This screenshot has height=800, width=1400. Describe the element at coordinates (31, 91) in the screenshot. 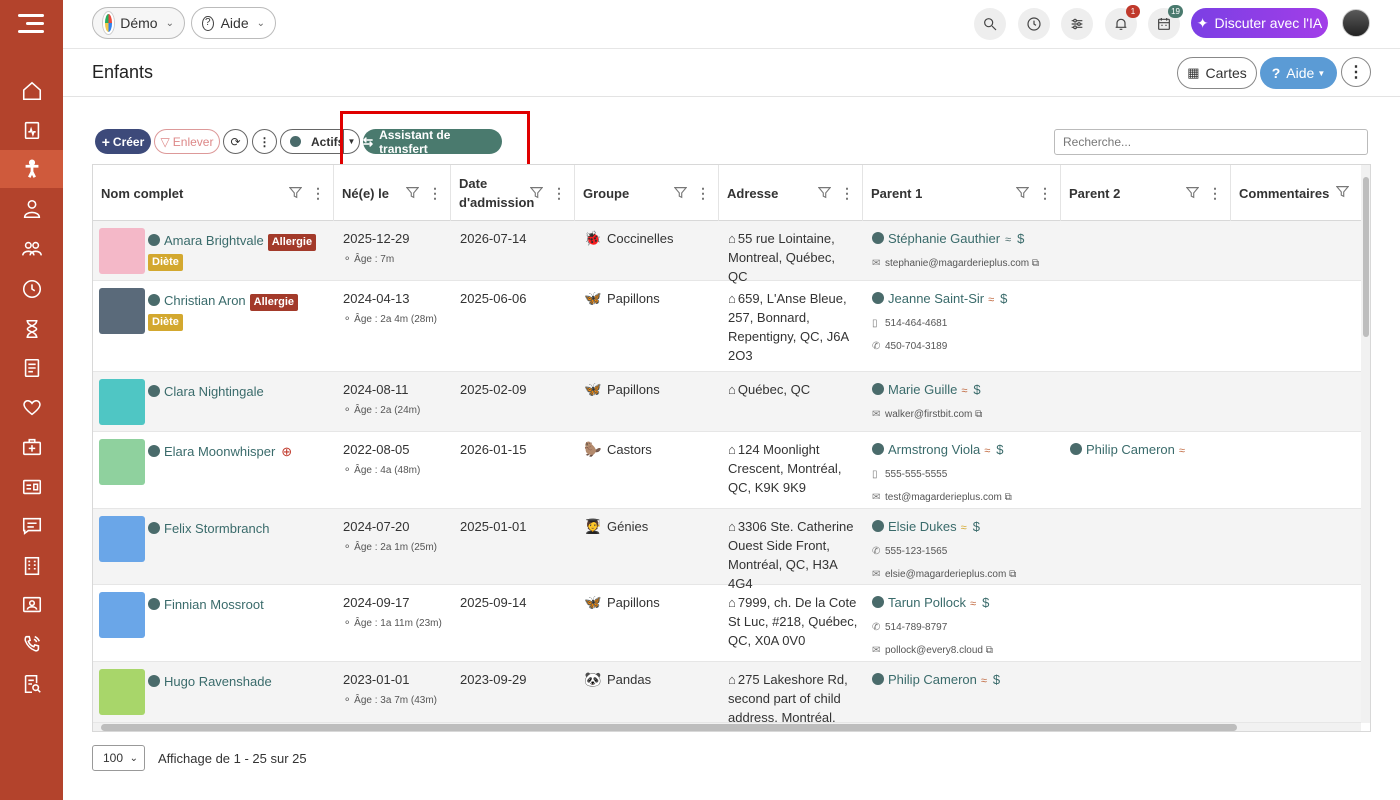

I see `home-icon` at that location.